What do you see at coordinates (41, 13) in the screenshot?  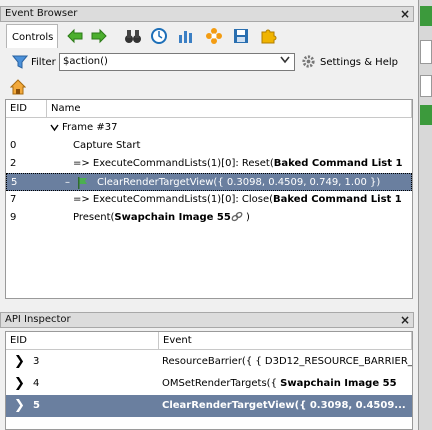 I see `event-browser-title: Event Browser` at bounding box center [41, 13].